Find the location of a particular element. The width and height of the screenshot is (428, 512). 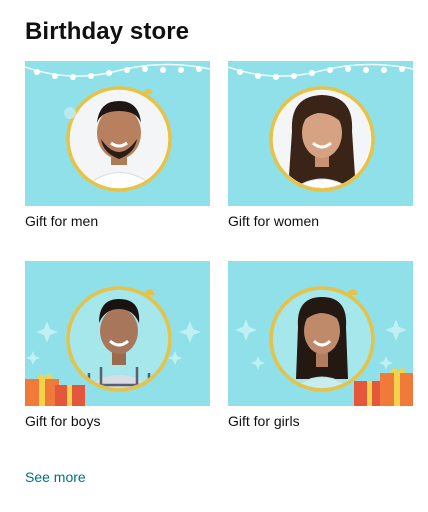

tile-gift-for-men: Gift for men is located at coordinates (117, 145).